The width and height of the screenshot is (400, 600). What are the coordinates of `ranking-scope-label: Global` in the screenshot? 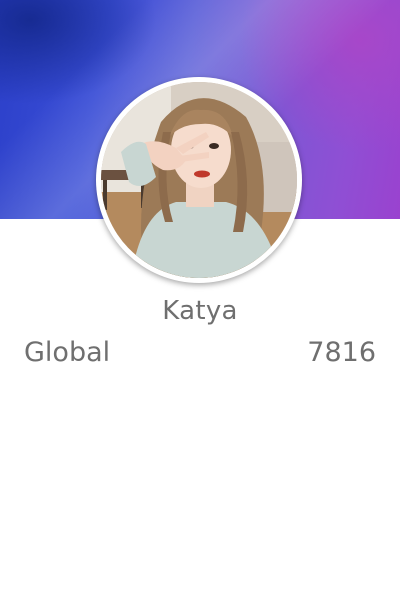 It's located at (67, 352).